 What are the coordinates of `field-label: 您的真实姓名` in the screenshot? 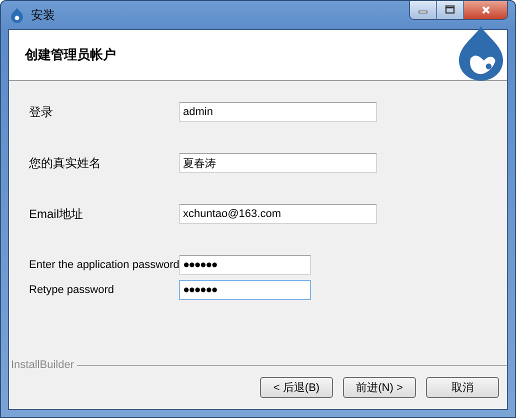 It's located at (65, 163).